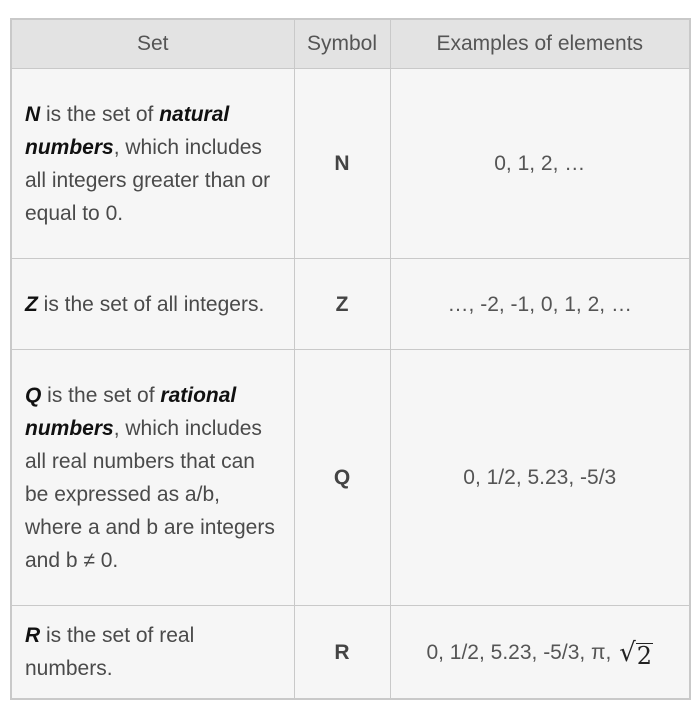 This screenshot has height=706, width=699. I want to click on set-examples: 0, 1/2, 5.23, -5/3, π, √ 2, so click(539, 651).